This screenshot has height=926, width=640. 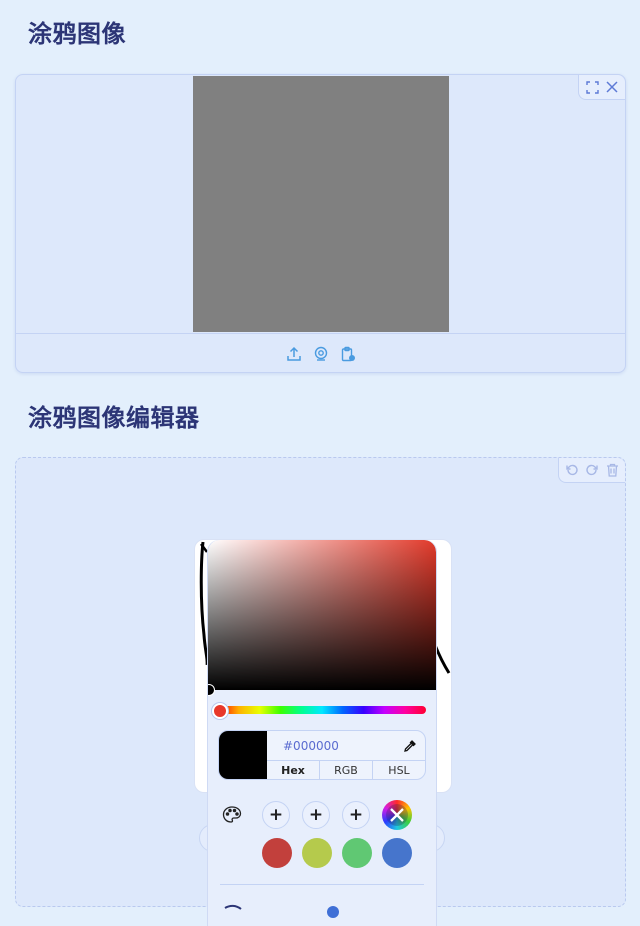 I want to click on tab-hsl: HSL, so click(x=399, y=770).